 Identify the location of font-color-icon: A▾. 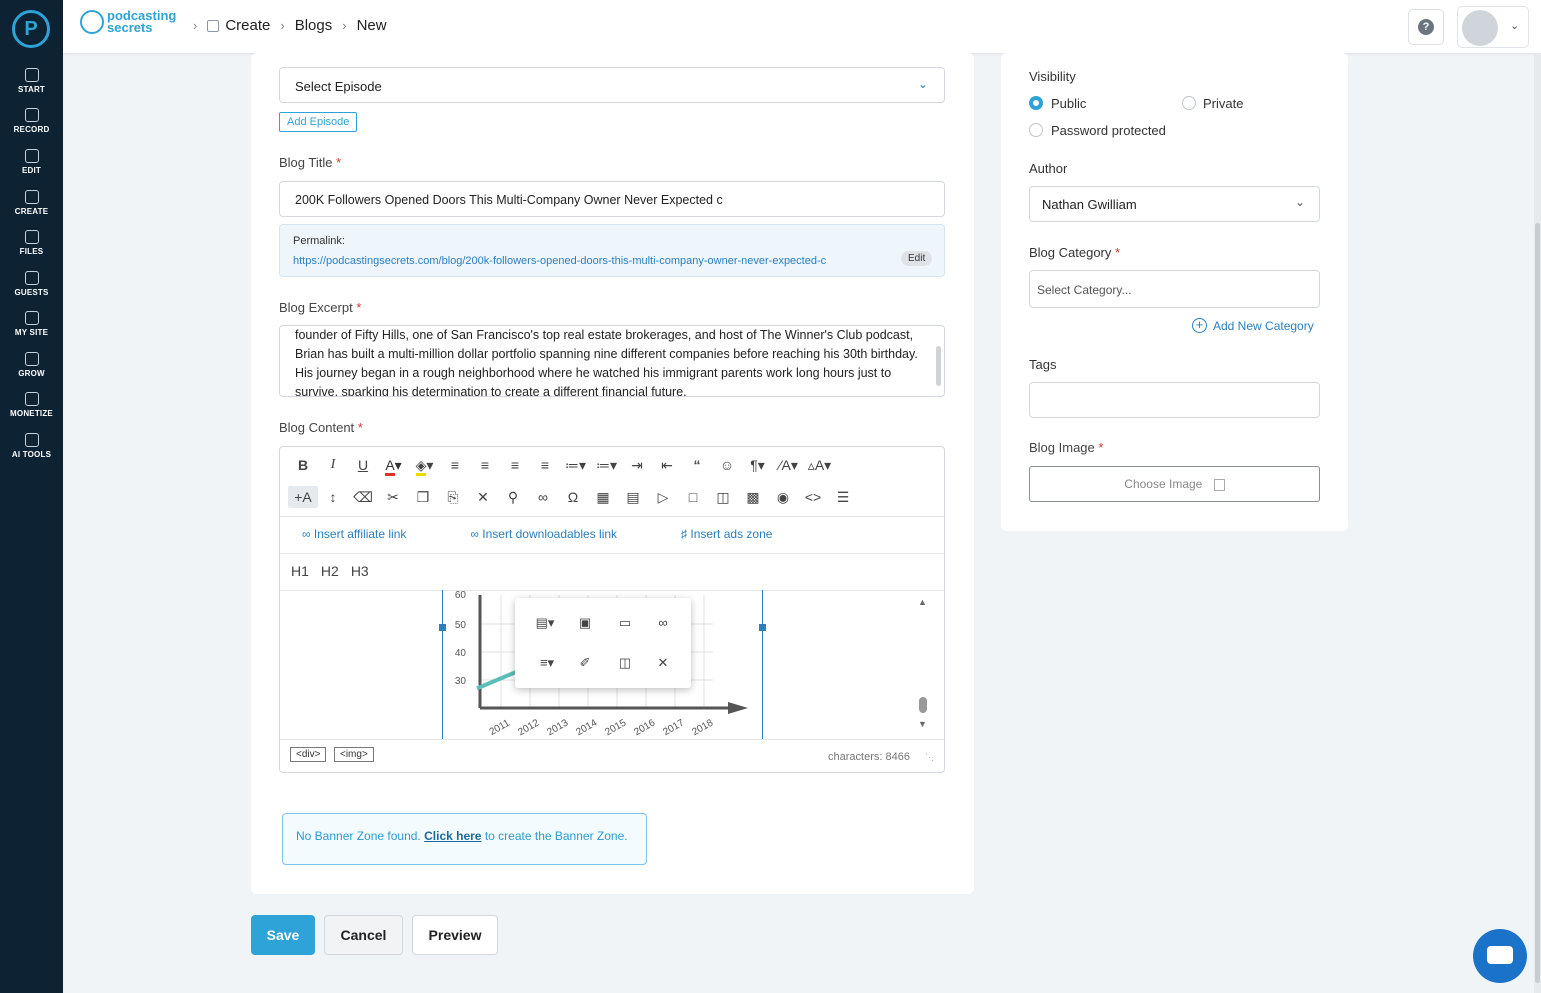
(393, 465).